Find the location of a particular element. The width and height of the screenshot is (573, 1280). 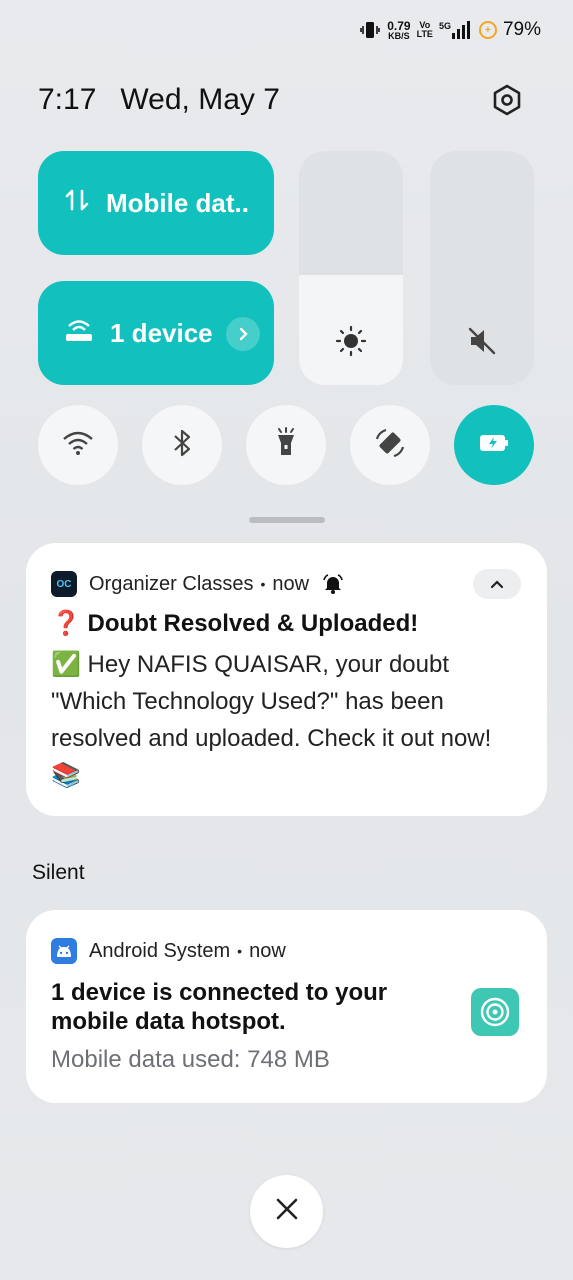

volte-icon: Vo LTE is located at coordinates (425, 30).